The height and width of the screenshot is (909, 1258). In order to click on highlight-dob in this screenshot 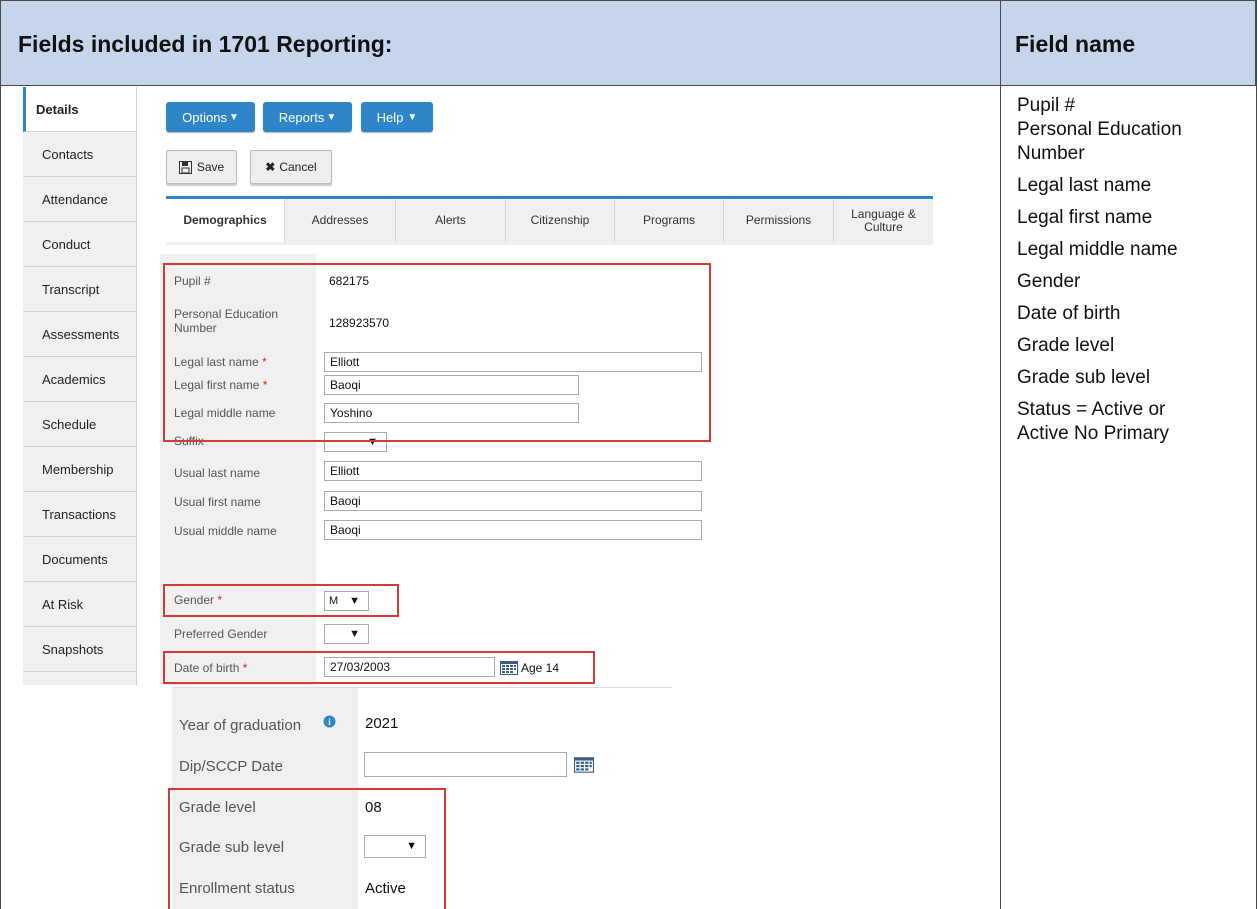, I will do `click(379, 667)`.